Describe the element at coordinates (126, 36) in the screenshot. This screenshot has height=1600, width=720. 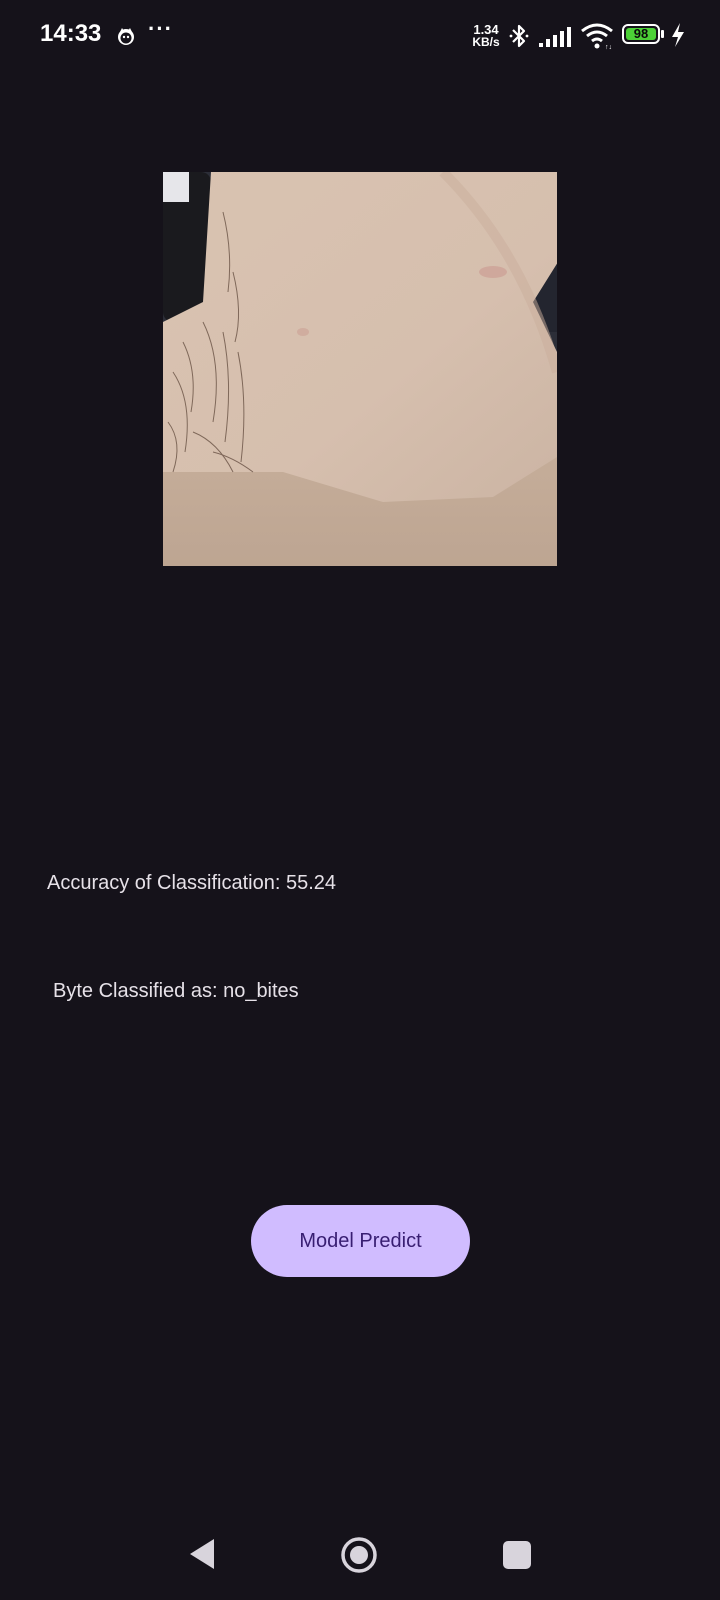
I see `app-notification-icon` at that location.